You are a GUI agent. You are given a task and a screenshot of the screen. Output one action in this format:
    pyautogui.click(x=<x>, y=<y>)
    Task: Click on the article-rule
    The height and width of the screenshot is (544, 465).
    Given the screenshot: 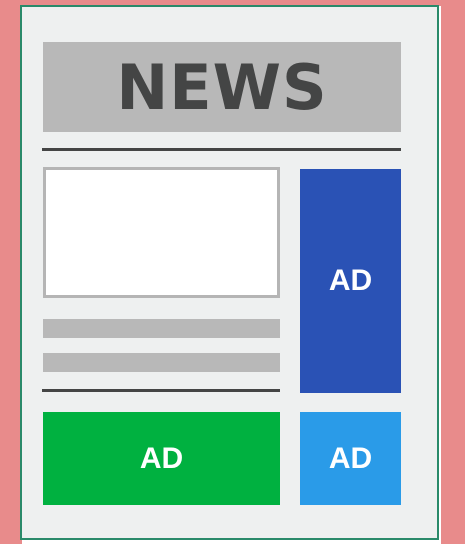 What is the action you would take?
    pyautogui.click(x=161, y=390)
    